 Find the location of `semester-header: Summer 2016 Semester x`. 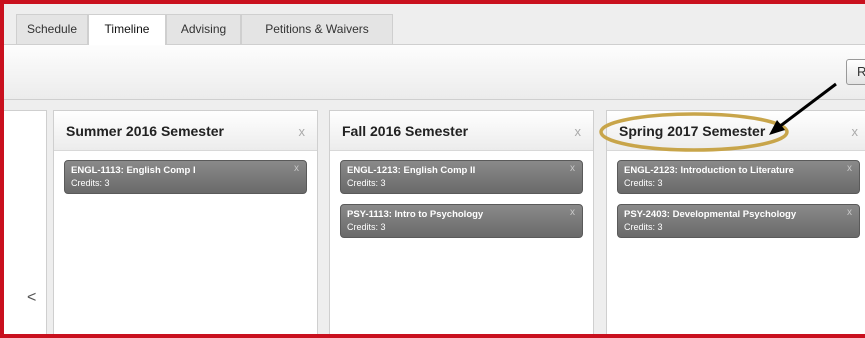

semester-header: Summer 2016 Semester x is located at coordinates (185, 131).